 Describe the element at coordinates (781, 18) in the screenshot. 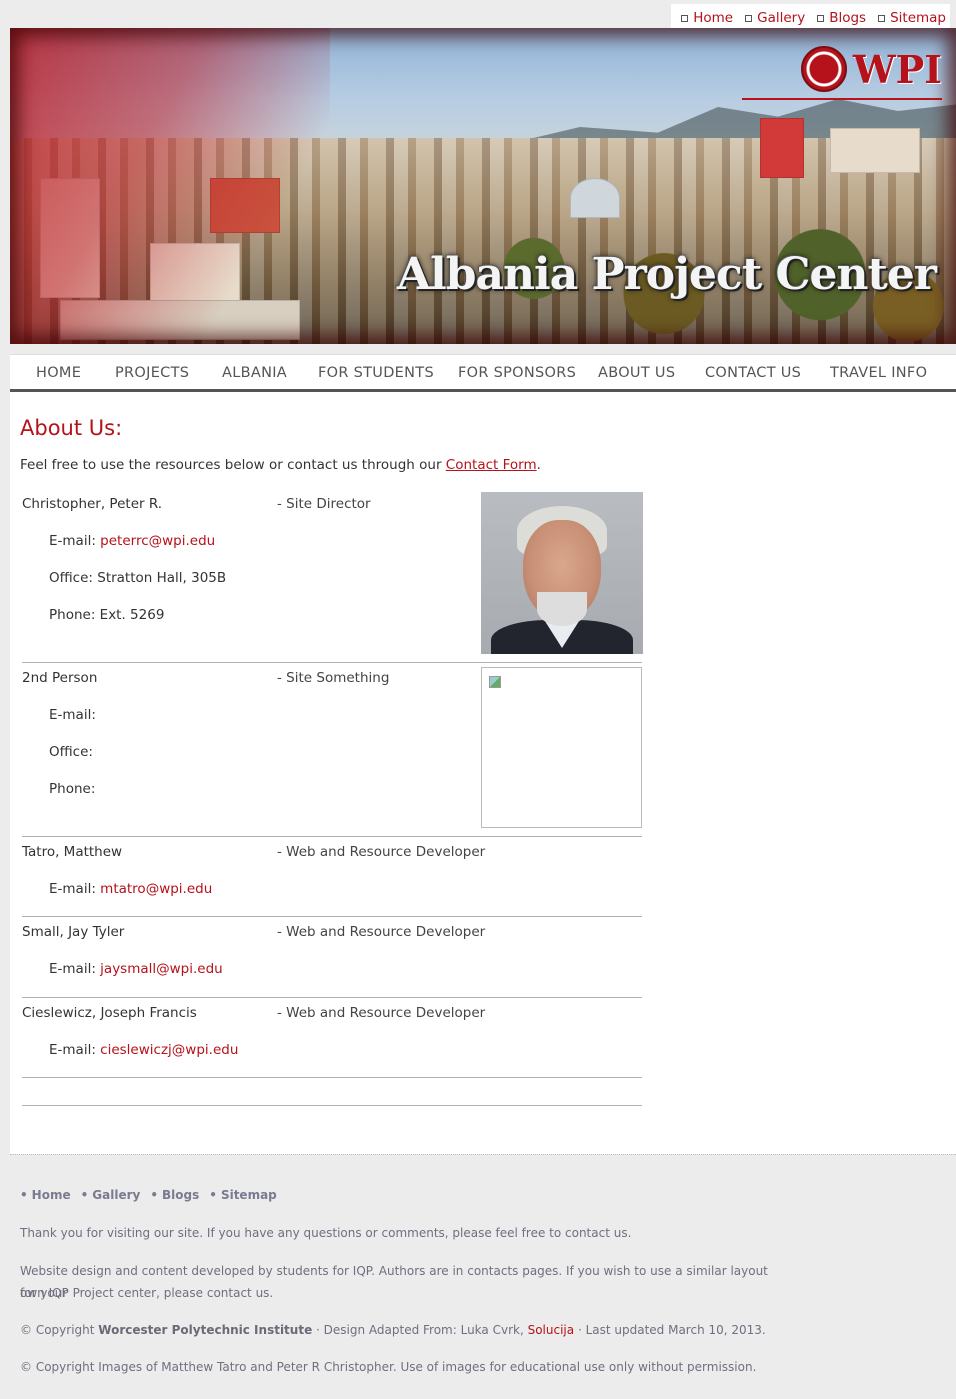

I see `toplink-label: Gallery` at that location.